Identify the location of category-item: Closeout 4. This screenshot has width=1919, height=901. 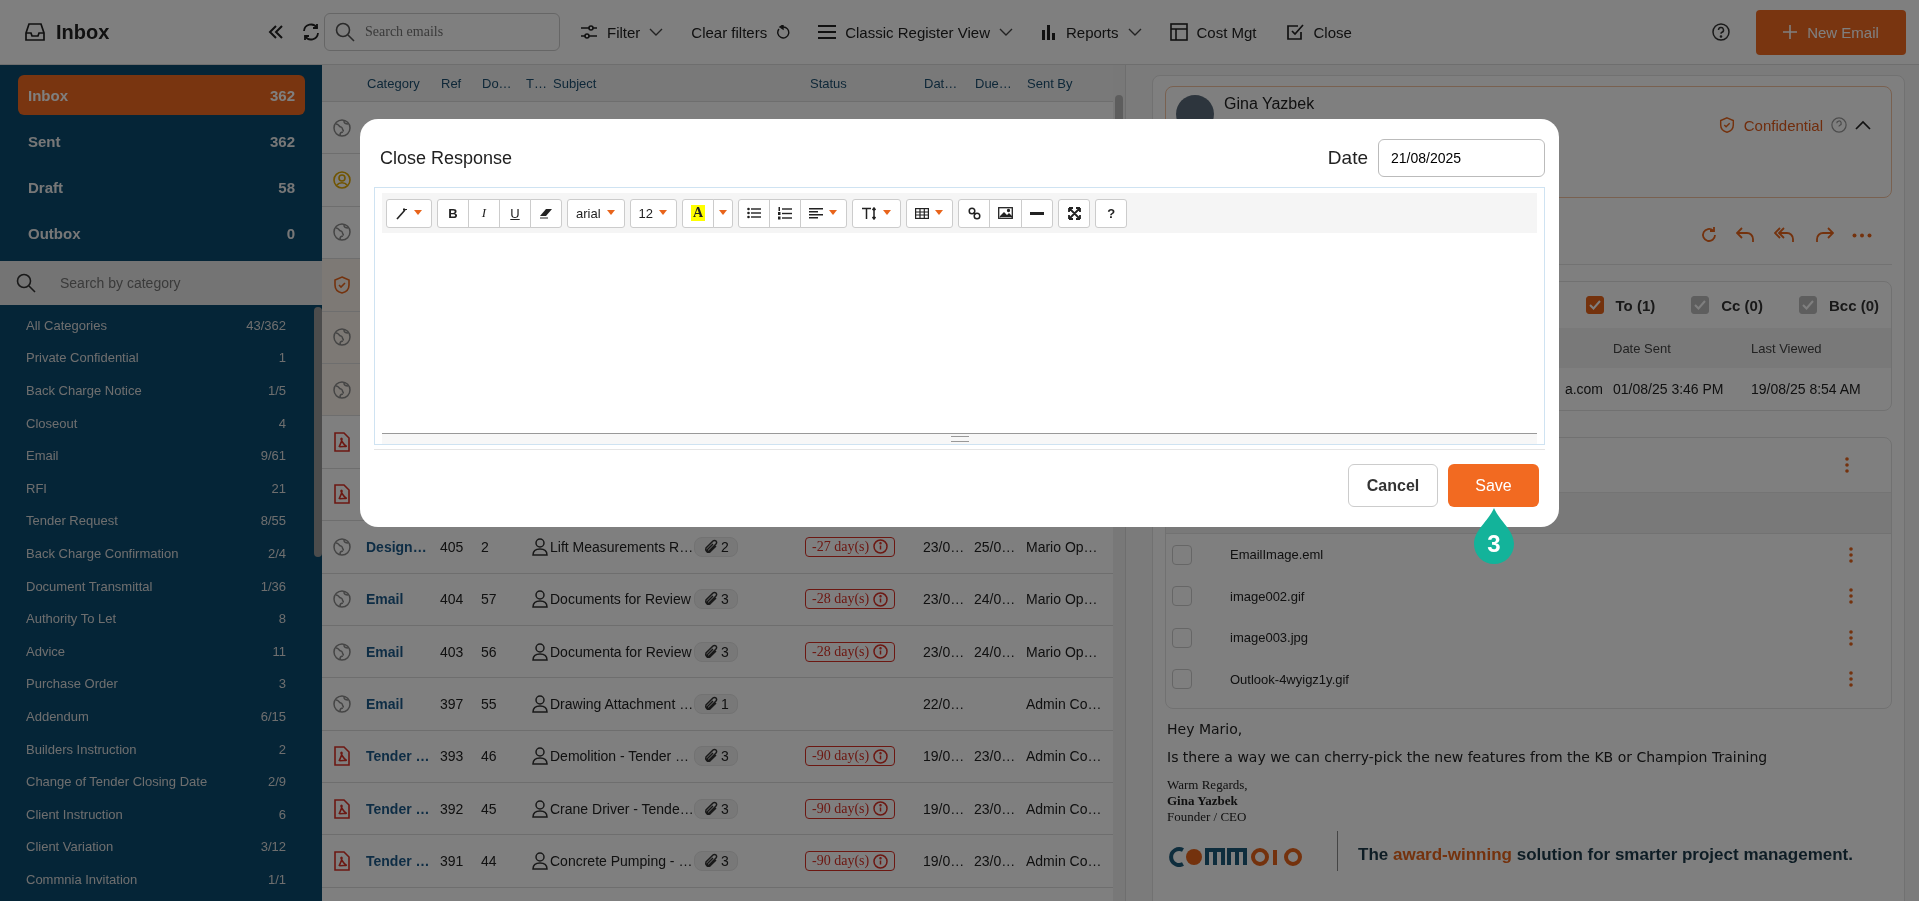
(157, 423).